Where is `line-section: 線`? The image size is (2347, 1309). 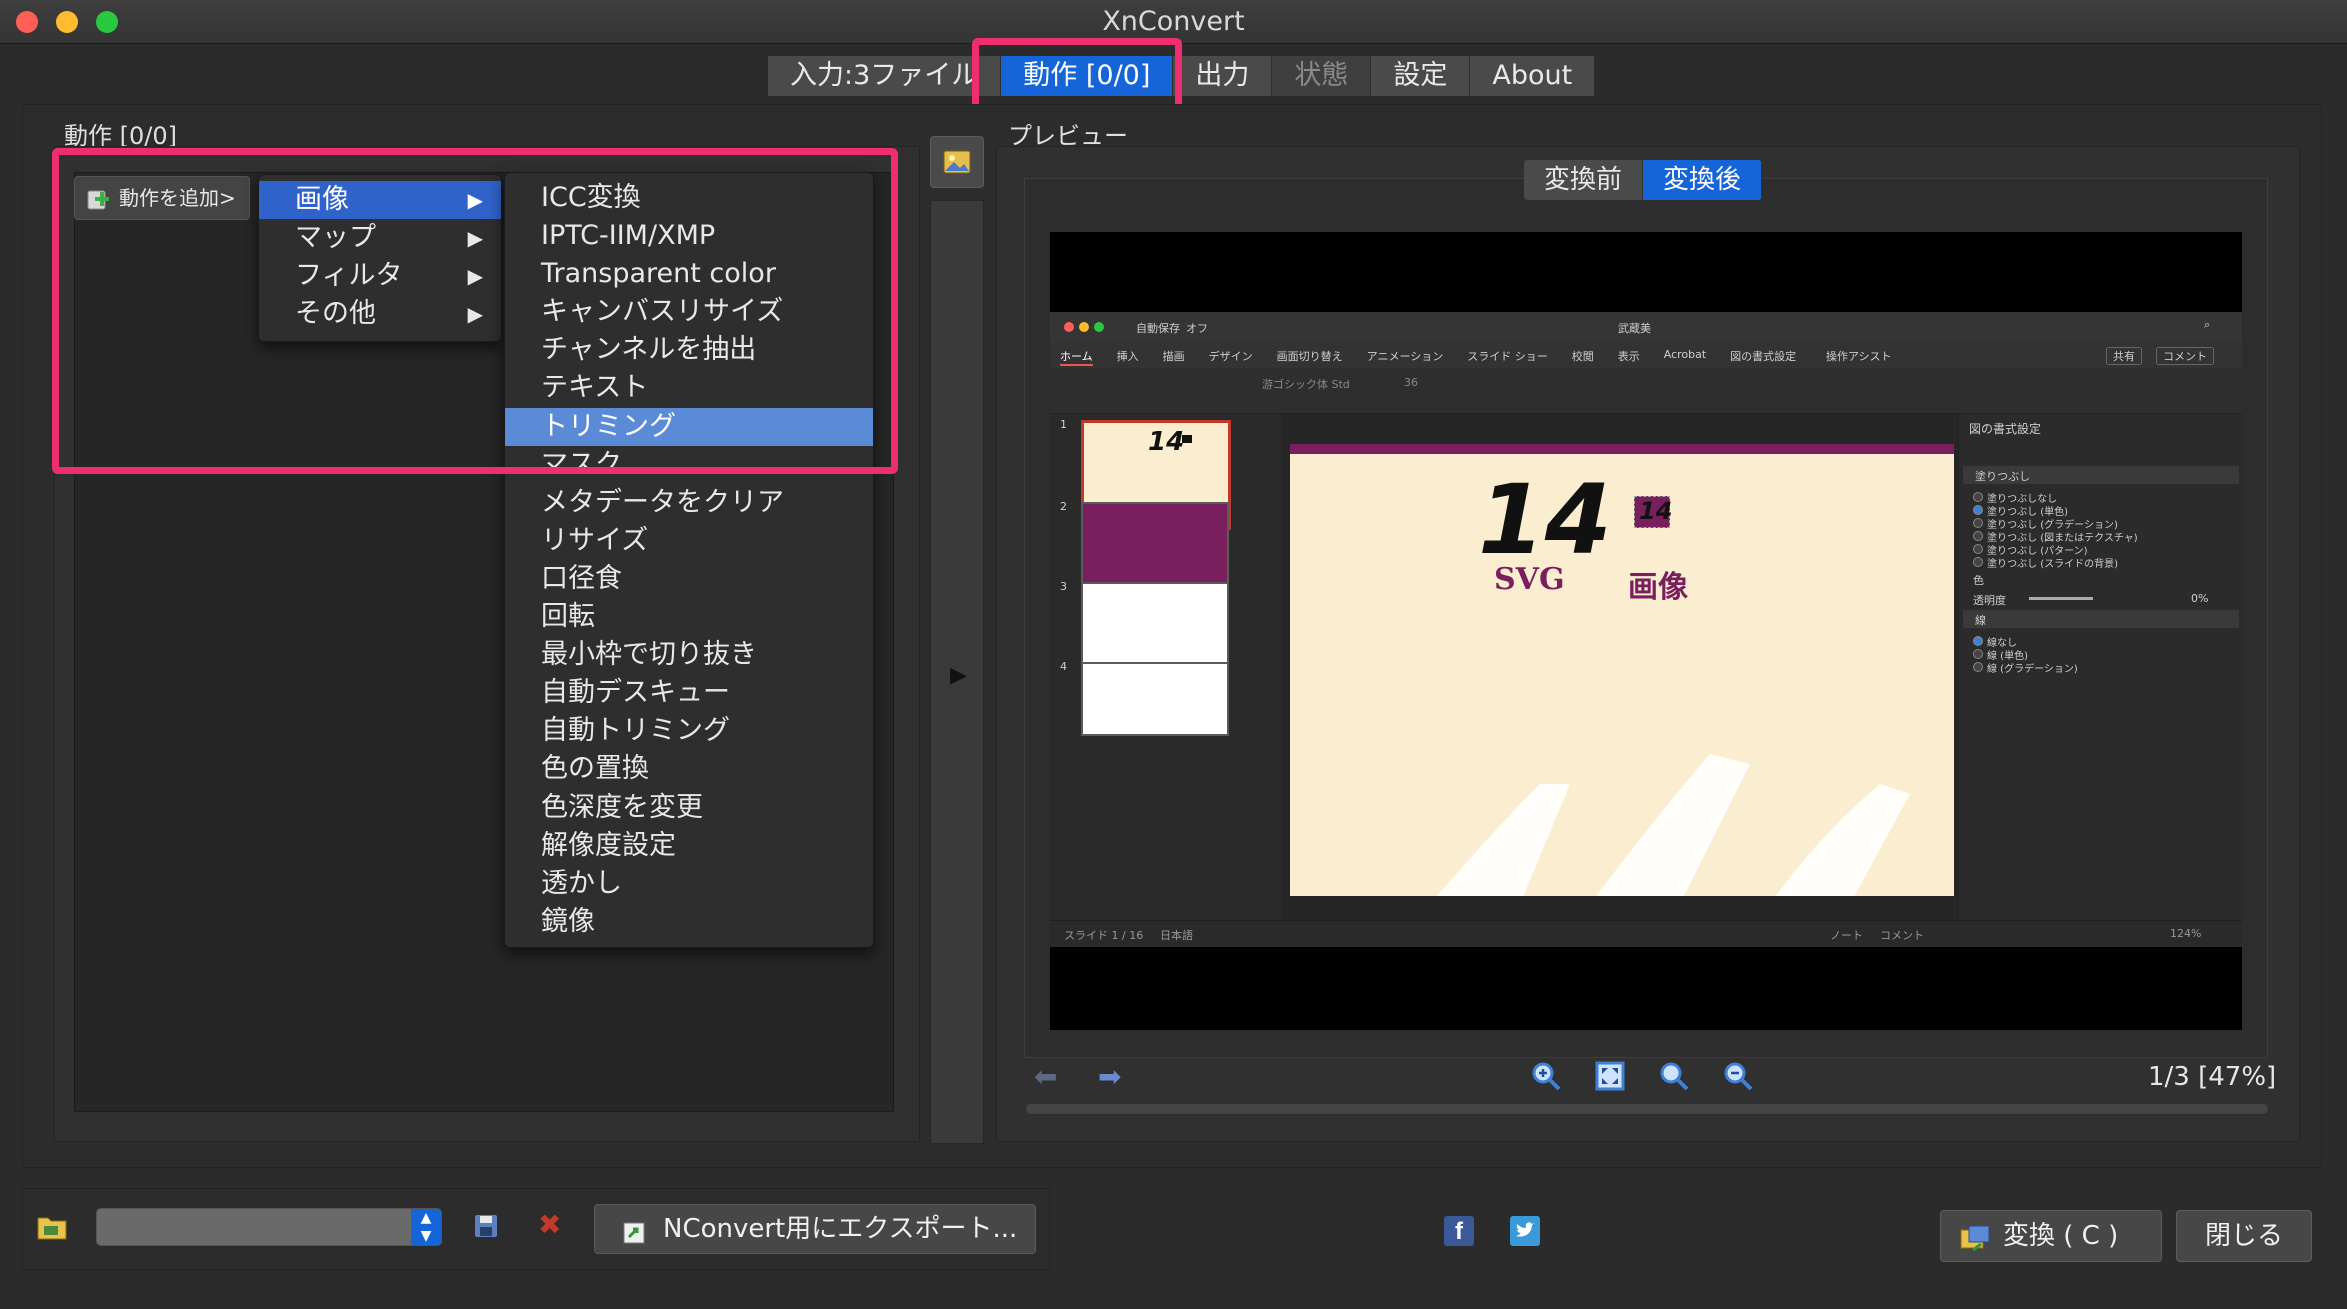 line-section: 線 is located at coordinates (2101, 619).